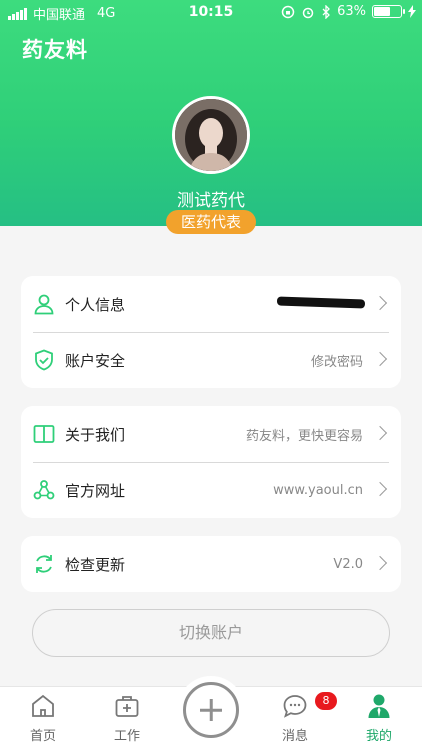 The height and width of the screenshot is (750, 422). I want to click on app-brand-title: 药友料, so click(55, 50).